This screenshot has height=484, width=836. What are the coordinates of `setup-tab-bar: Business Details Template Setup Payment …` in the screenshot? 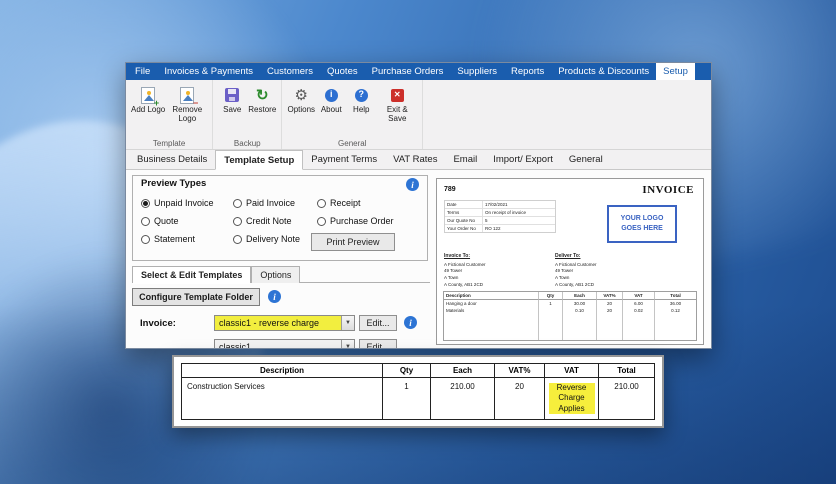 It's located at (418, 160).